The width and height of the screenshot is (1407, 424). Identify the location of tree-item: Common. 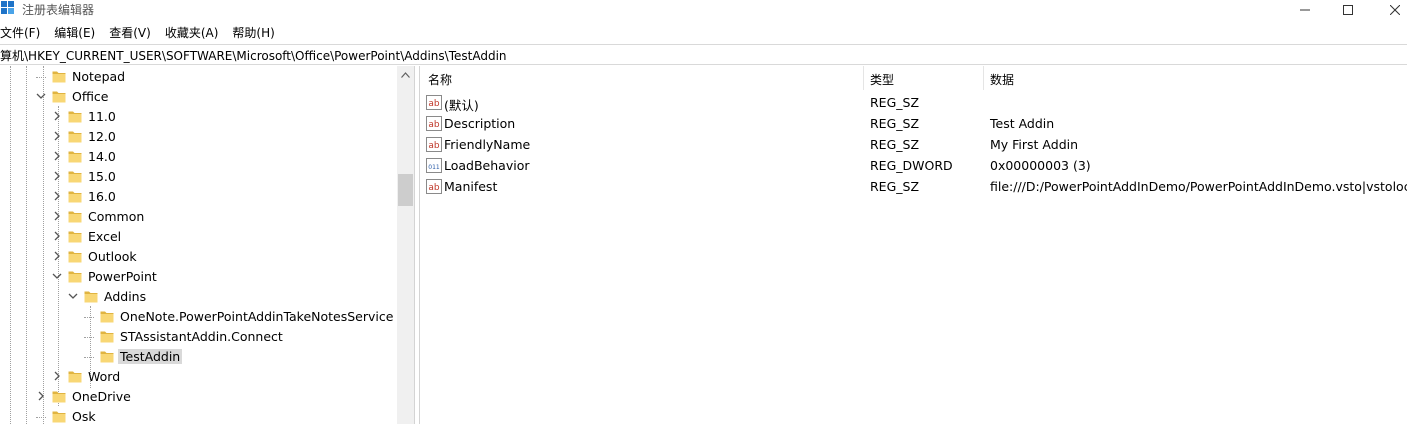
(200, 217).